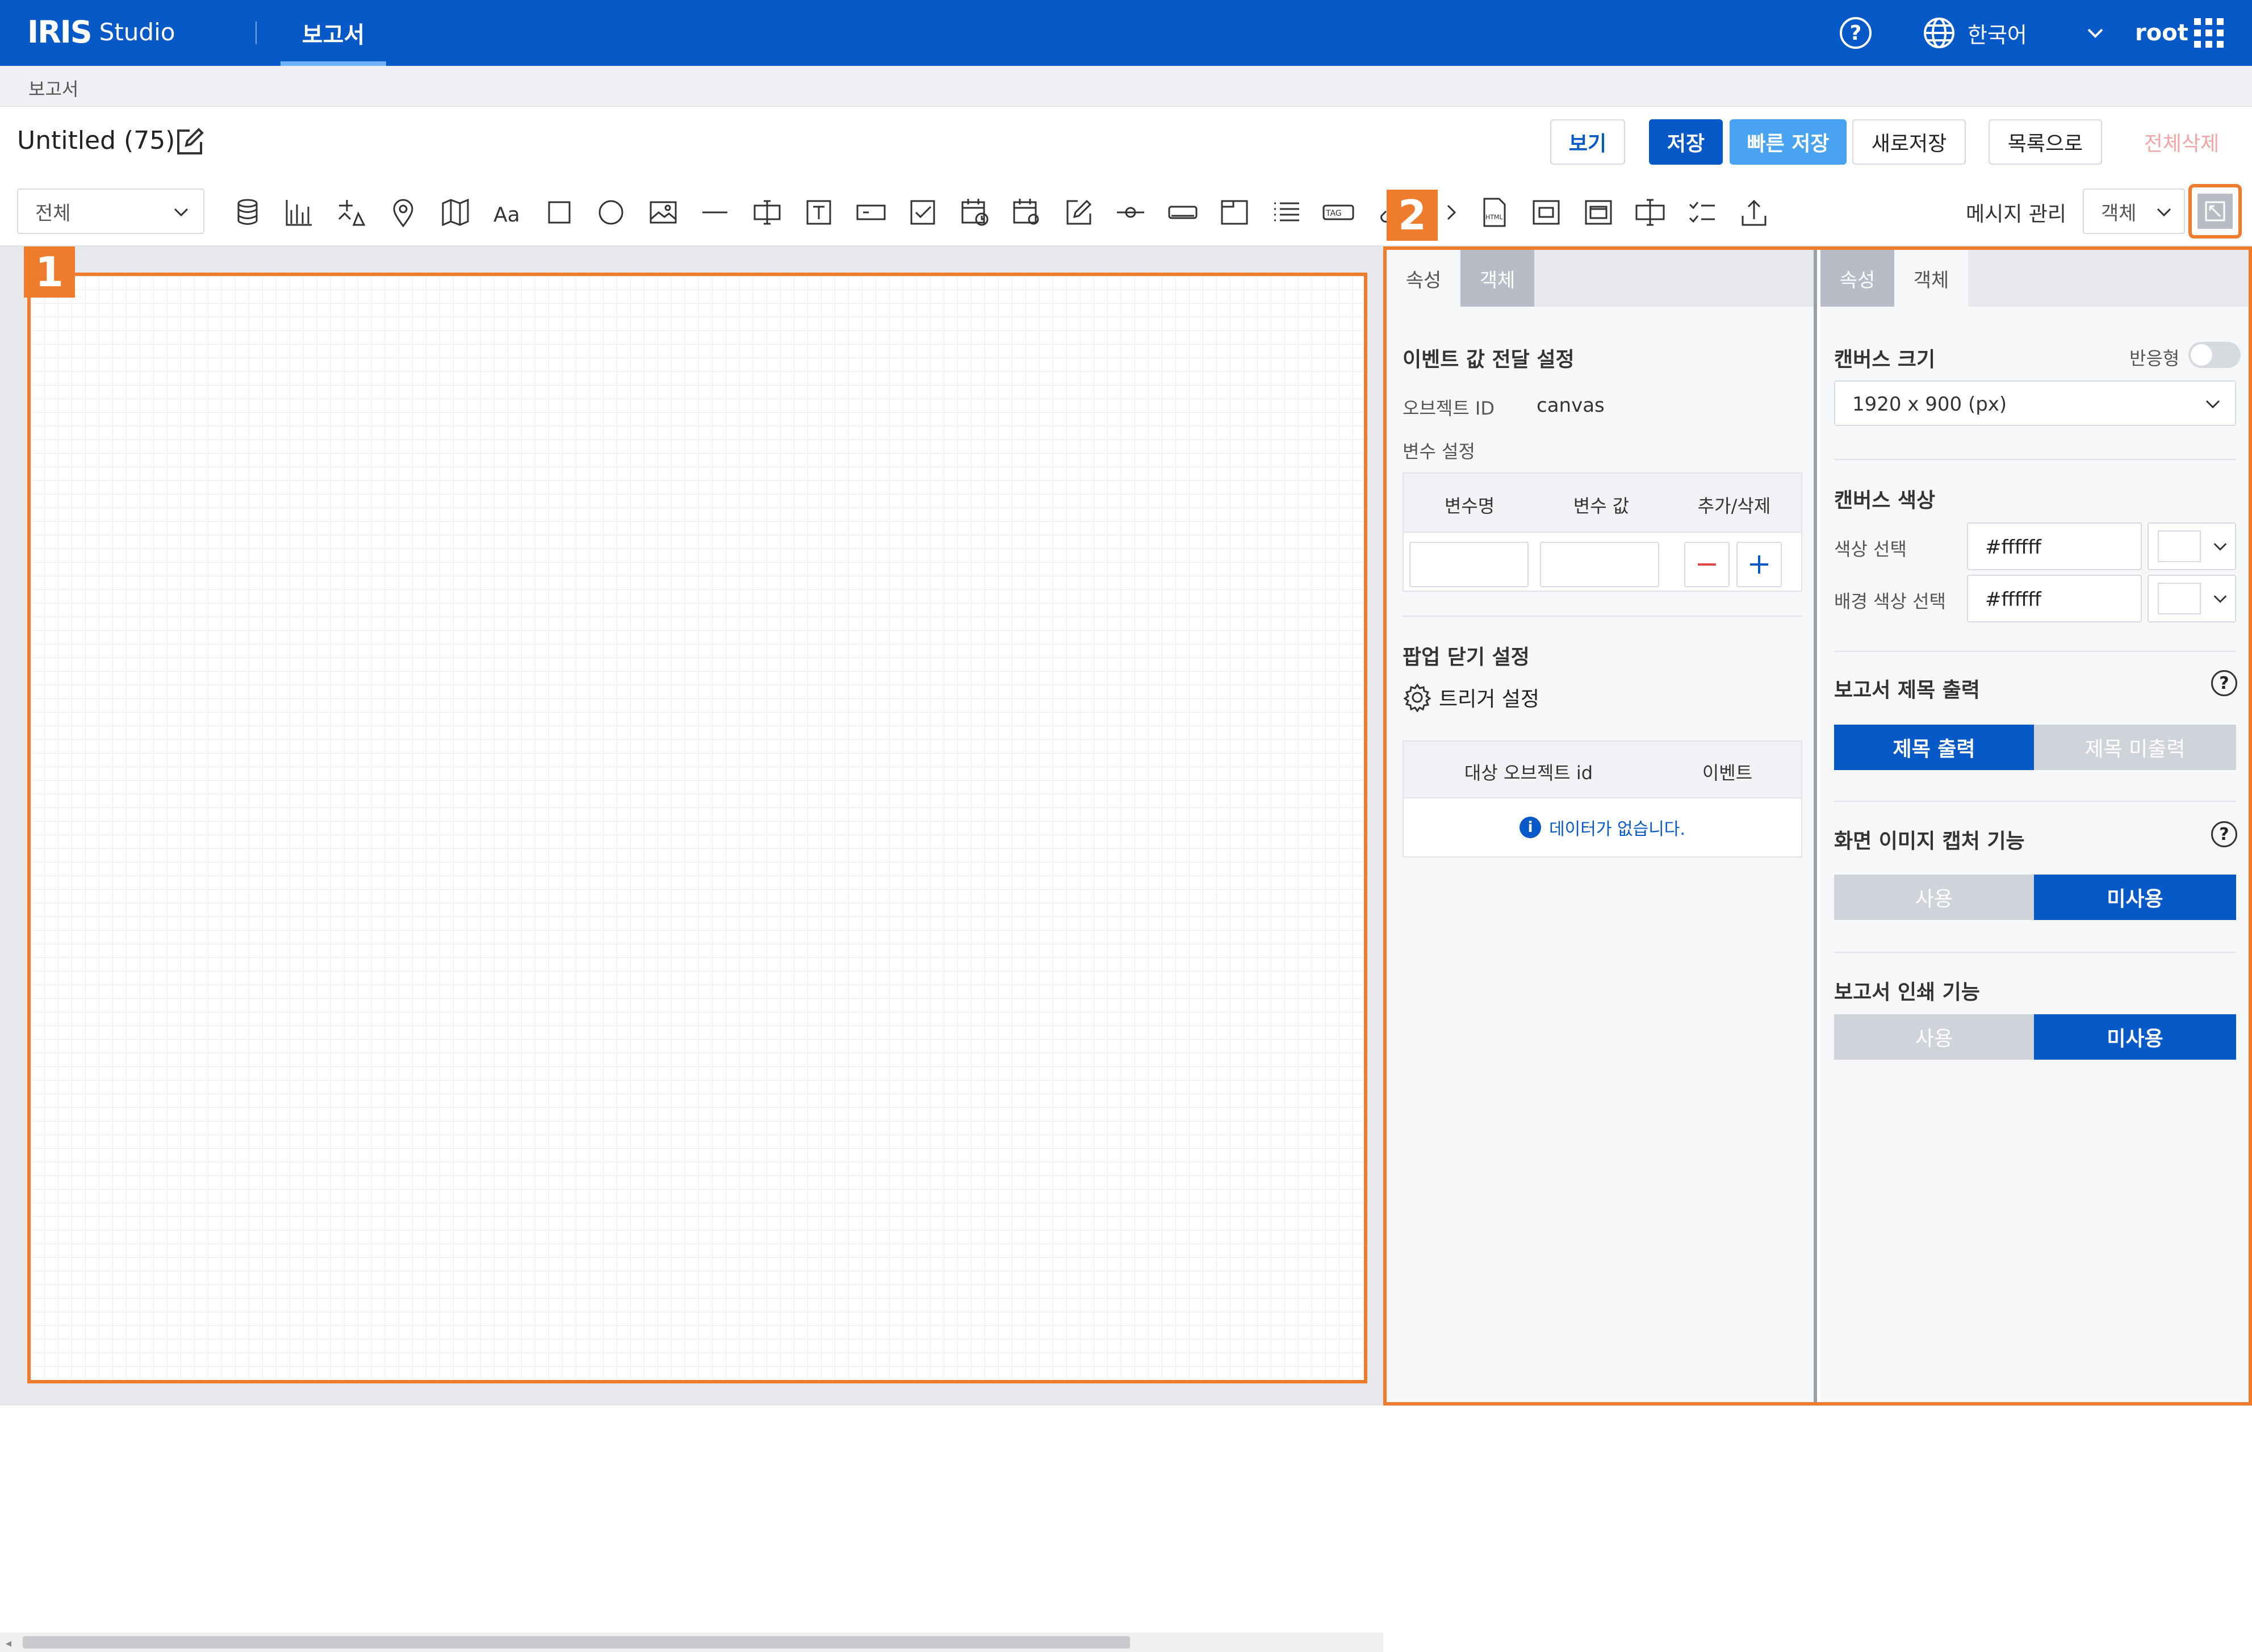 The width and height of the screenshot is (2252, 1652). Describe the element at coordinates (1469, 564) in the screenshot. I see `variable-name-input` at that location.